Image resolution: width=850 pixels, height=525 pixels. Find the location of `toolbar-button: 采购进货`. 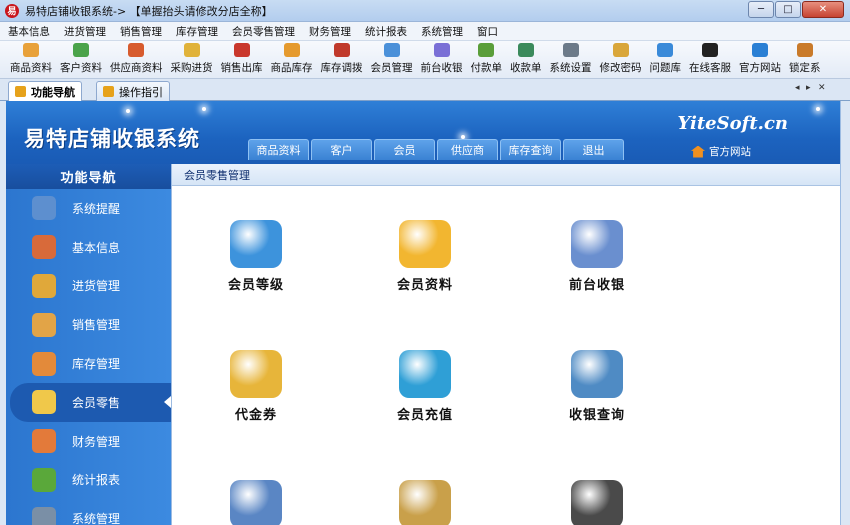

toolbar-button: 采购进货 is located at coordinates (192, 60).